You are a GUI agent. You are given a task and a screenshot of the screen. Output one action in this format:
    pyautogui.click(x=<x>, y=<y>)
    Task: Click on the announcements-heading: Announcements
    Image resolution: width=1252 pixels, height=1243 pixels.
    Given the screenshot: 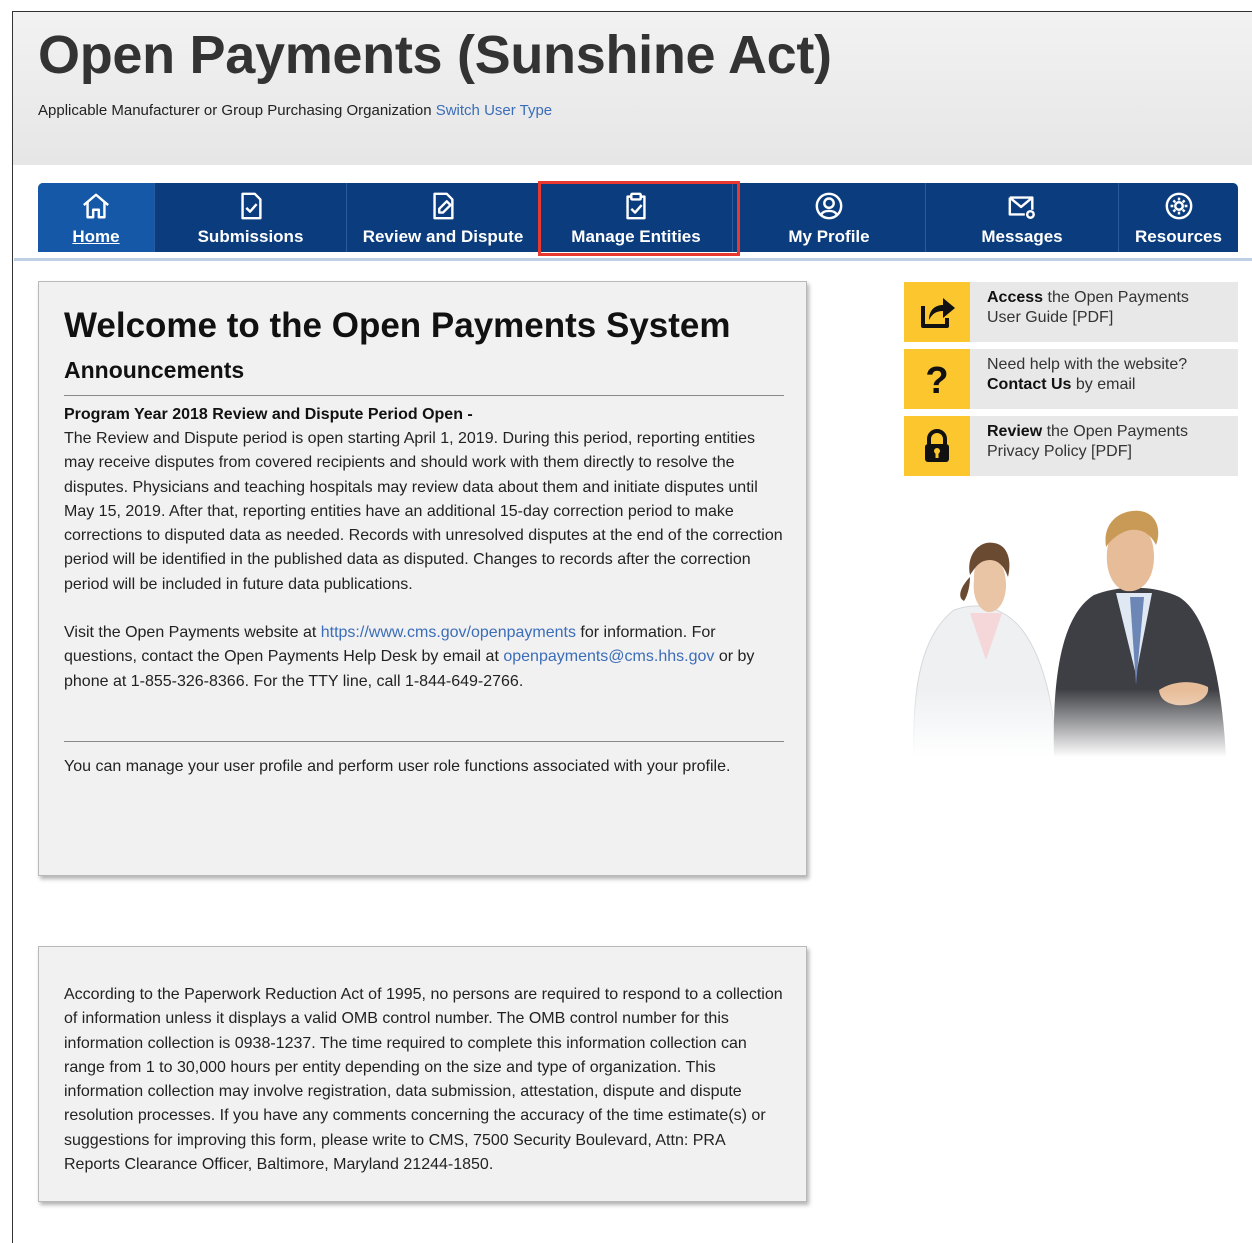 What is the action you would take?
    pyautogui.click(x=154, y=370)
    